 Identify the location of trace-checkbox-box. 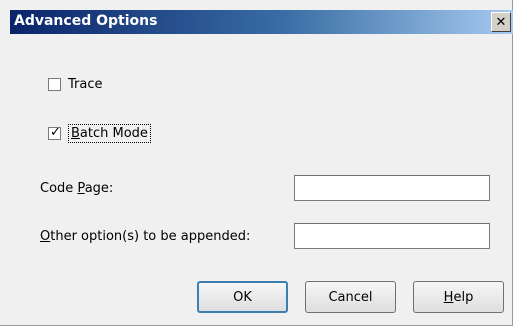
(54, 84).